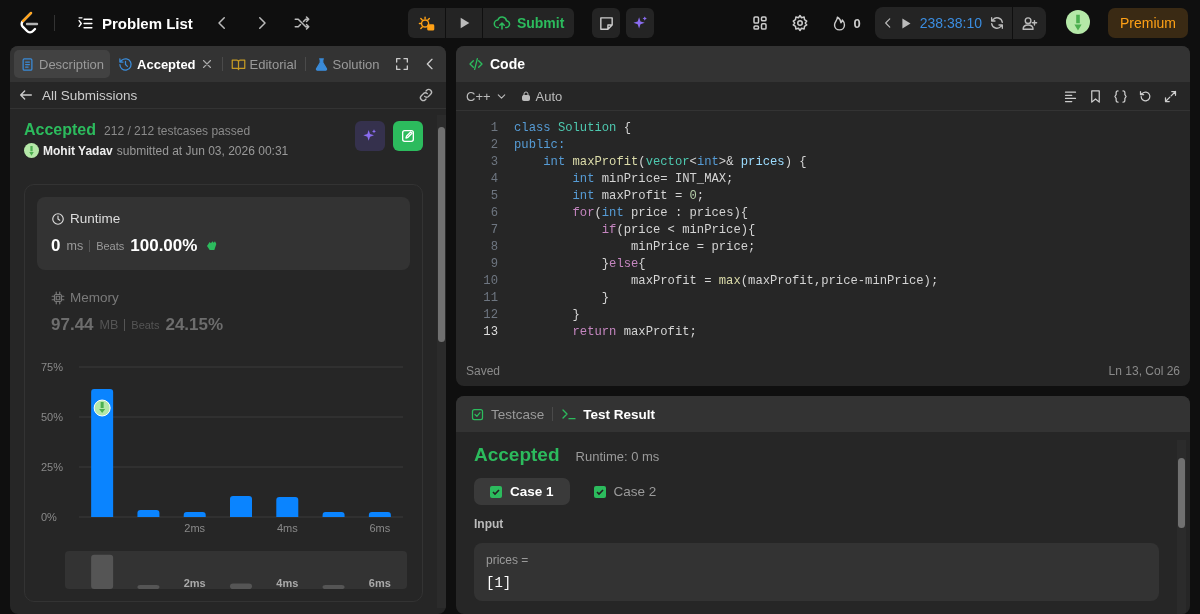 The width and height of the screenshot is (1200, 614). Describe the element at coordinates (522, 491) in the screenshot. I see `case-tab: Case 1` at that location.